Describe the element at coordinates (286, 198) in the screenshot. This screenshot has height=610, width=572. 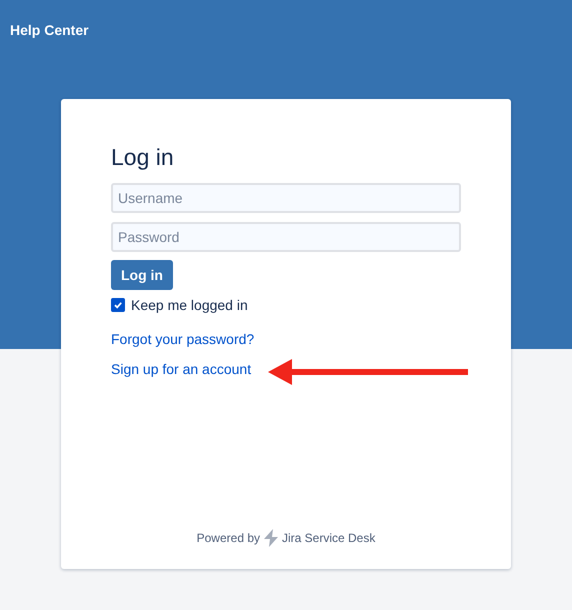
I see `input-field: Username` at that location.